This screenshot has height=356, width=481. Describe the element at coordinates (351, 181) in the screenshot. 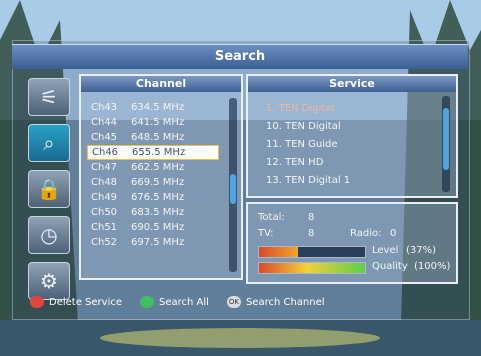

I see `service-row: 13. TEN Digital 1` at that location.